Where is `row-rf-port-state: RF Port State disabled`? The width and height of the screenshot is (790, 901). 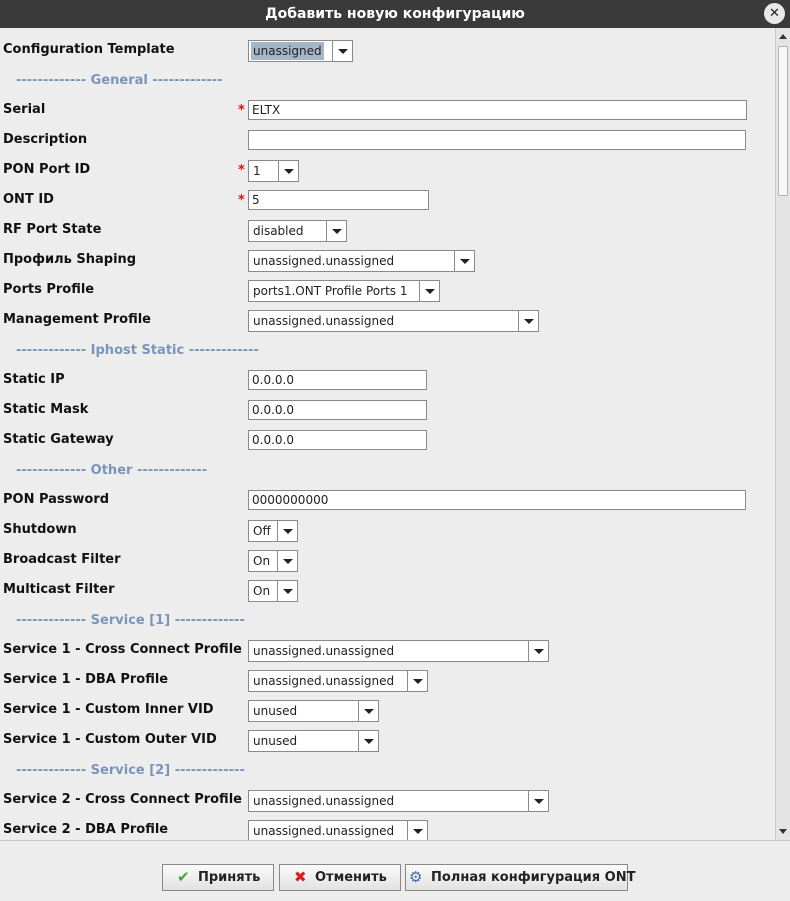
row-rf-port-state: RF Port State disabled is located at coordinates (387, 231).